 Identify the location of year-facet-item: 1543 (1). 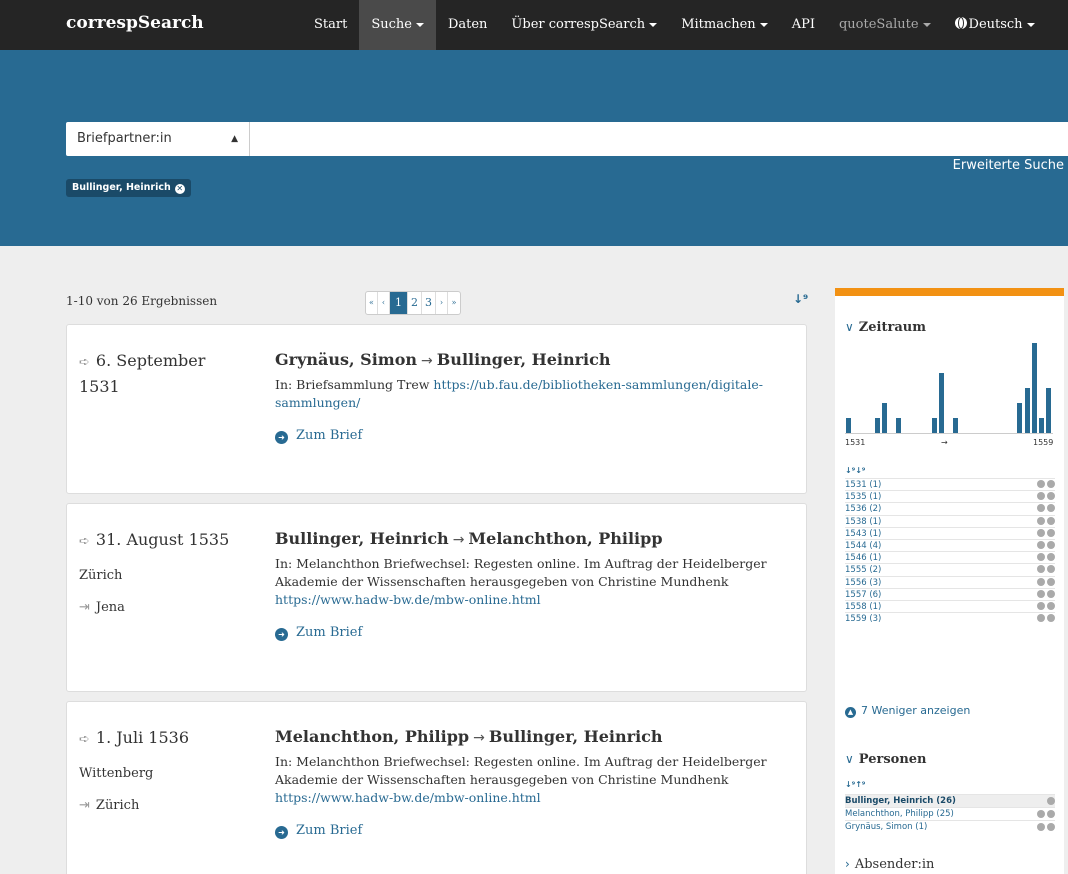
(950, 532).